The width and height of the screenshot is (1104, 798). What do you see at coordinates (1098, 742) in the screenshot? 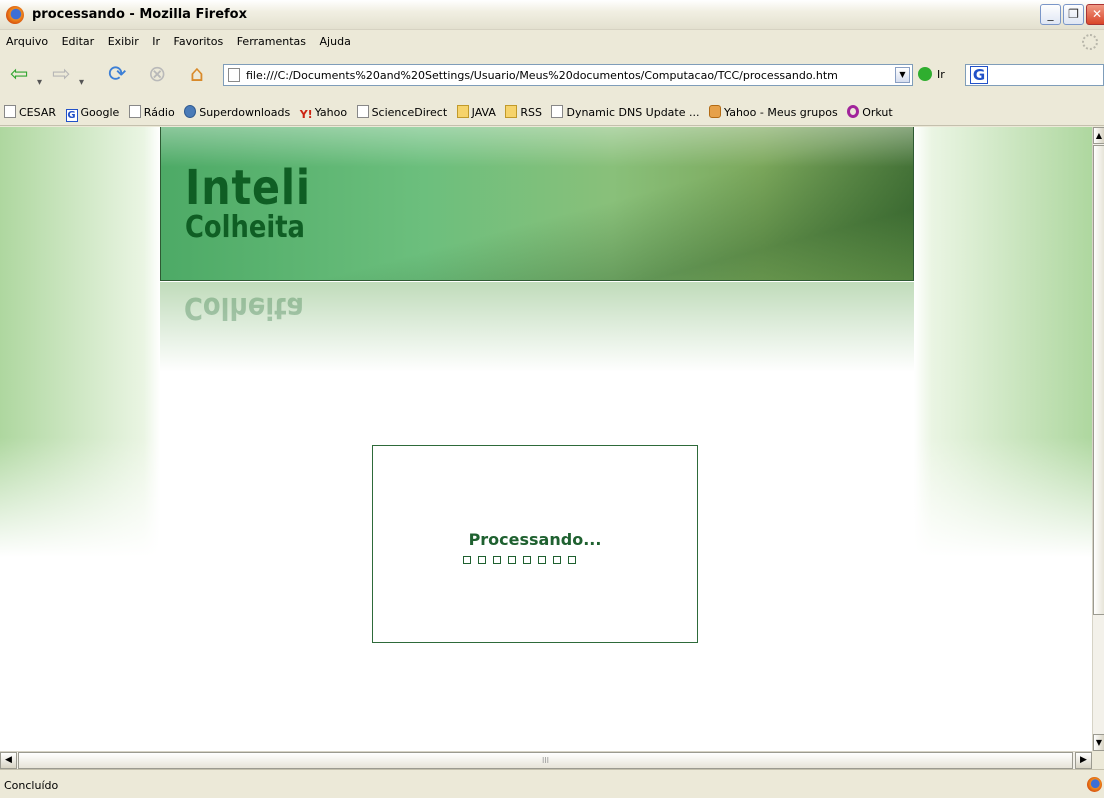
I see `scroll-down-icon: ▼` at bounding box center [1098, 742].